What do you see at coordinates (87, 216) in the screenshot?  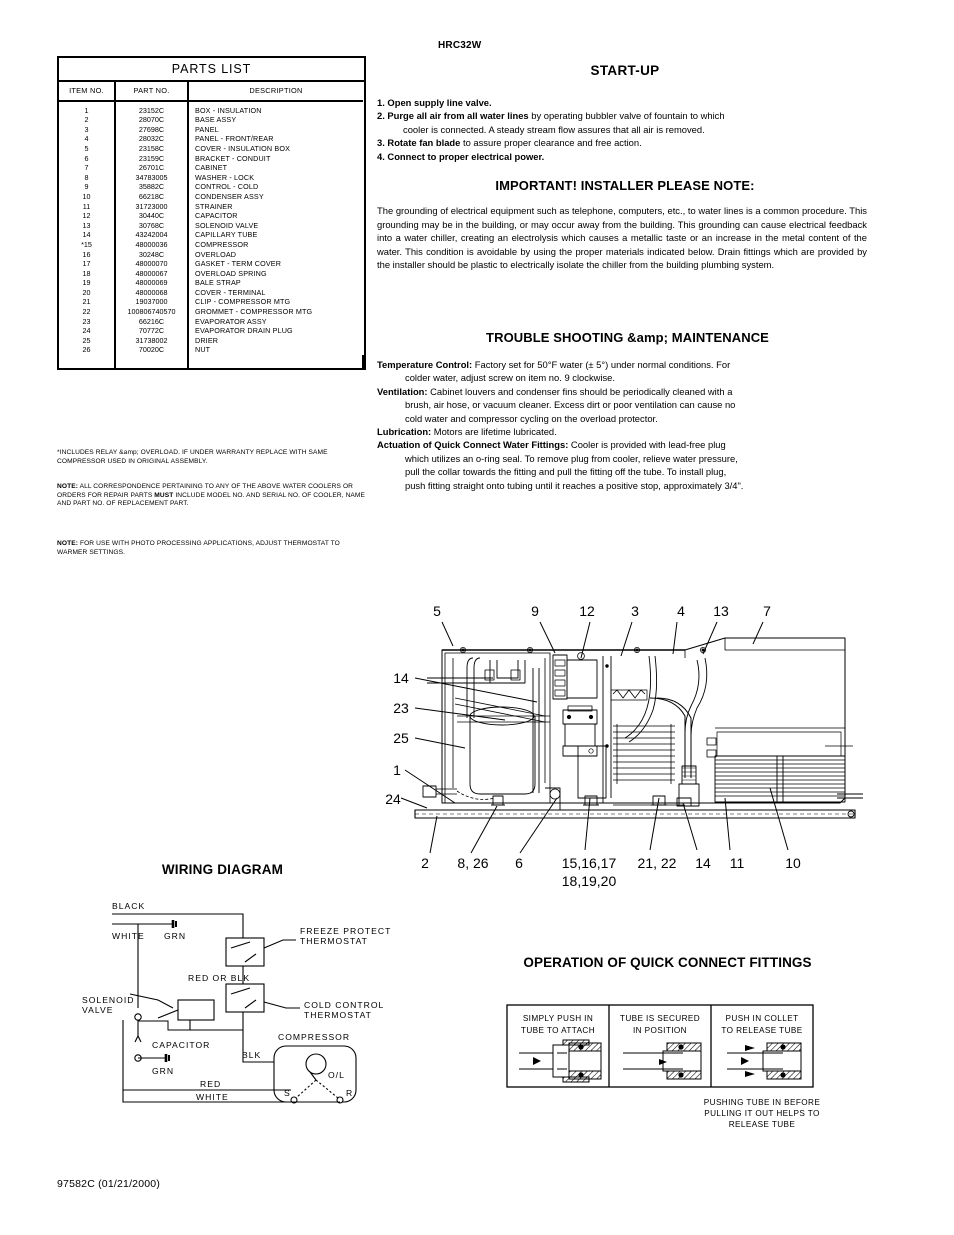 I see `cell-item-no: 12` at bounding box center [87, 216].